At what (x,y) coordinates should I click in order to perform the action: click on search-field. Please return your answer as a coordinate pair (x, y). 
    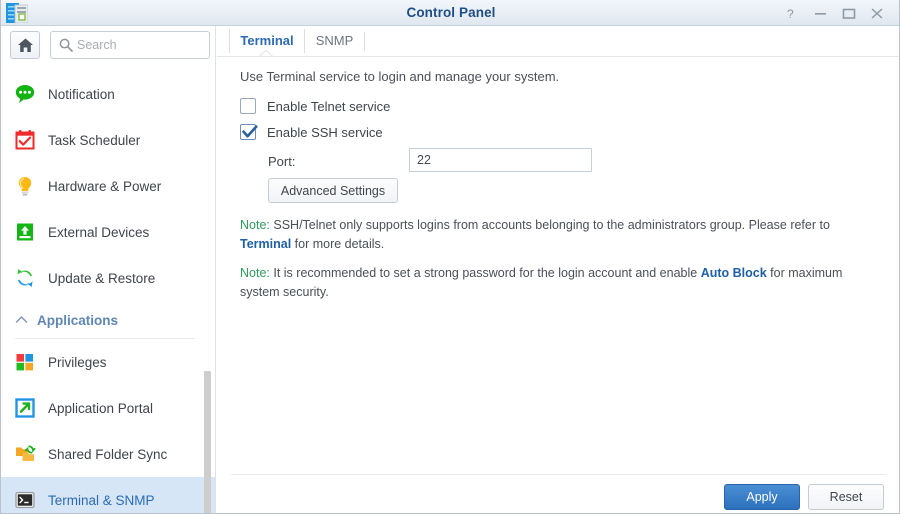
    Looking at the image, I should click on (130, 45).